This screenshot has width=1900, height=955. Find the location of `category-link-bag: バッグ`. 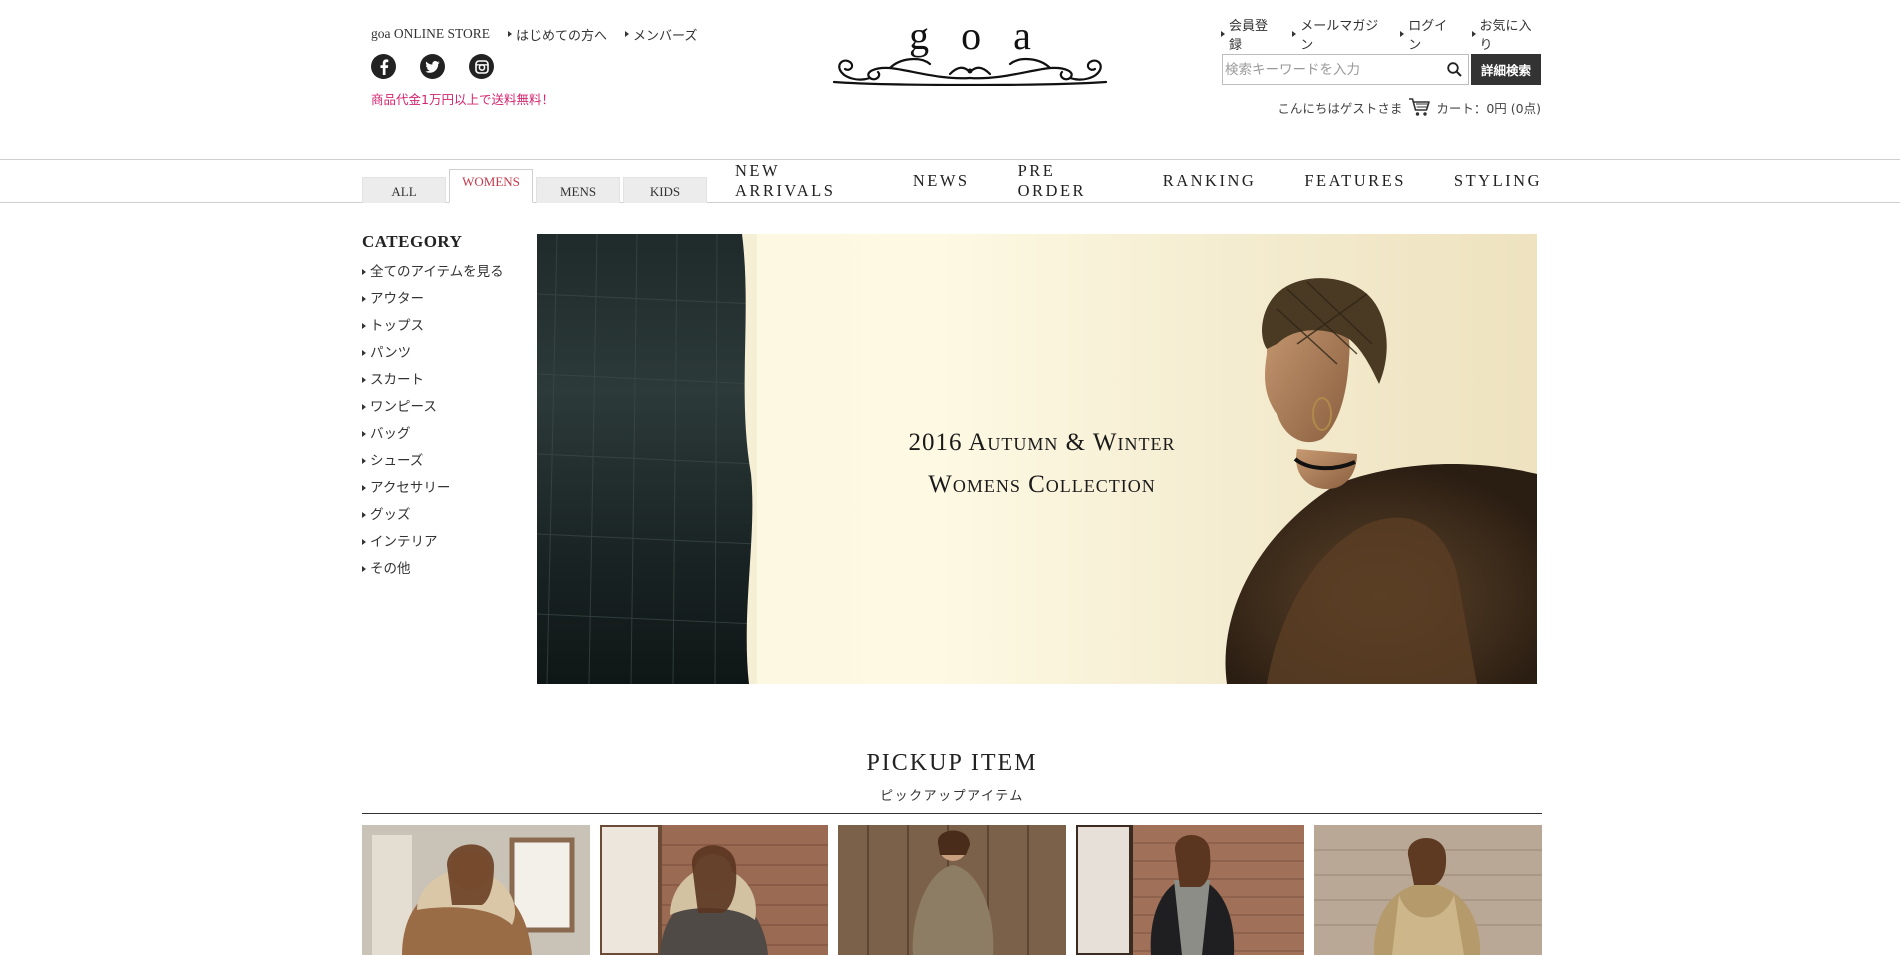

category-link-bag: バッグ is located at coordinates (386, 434).